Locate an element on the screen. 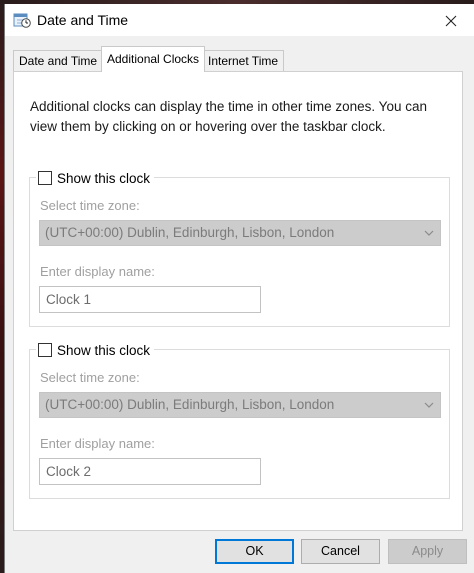 The image size is (474, 573). clock-1-legend: Show this clock is located at coordinates (95, 178).